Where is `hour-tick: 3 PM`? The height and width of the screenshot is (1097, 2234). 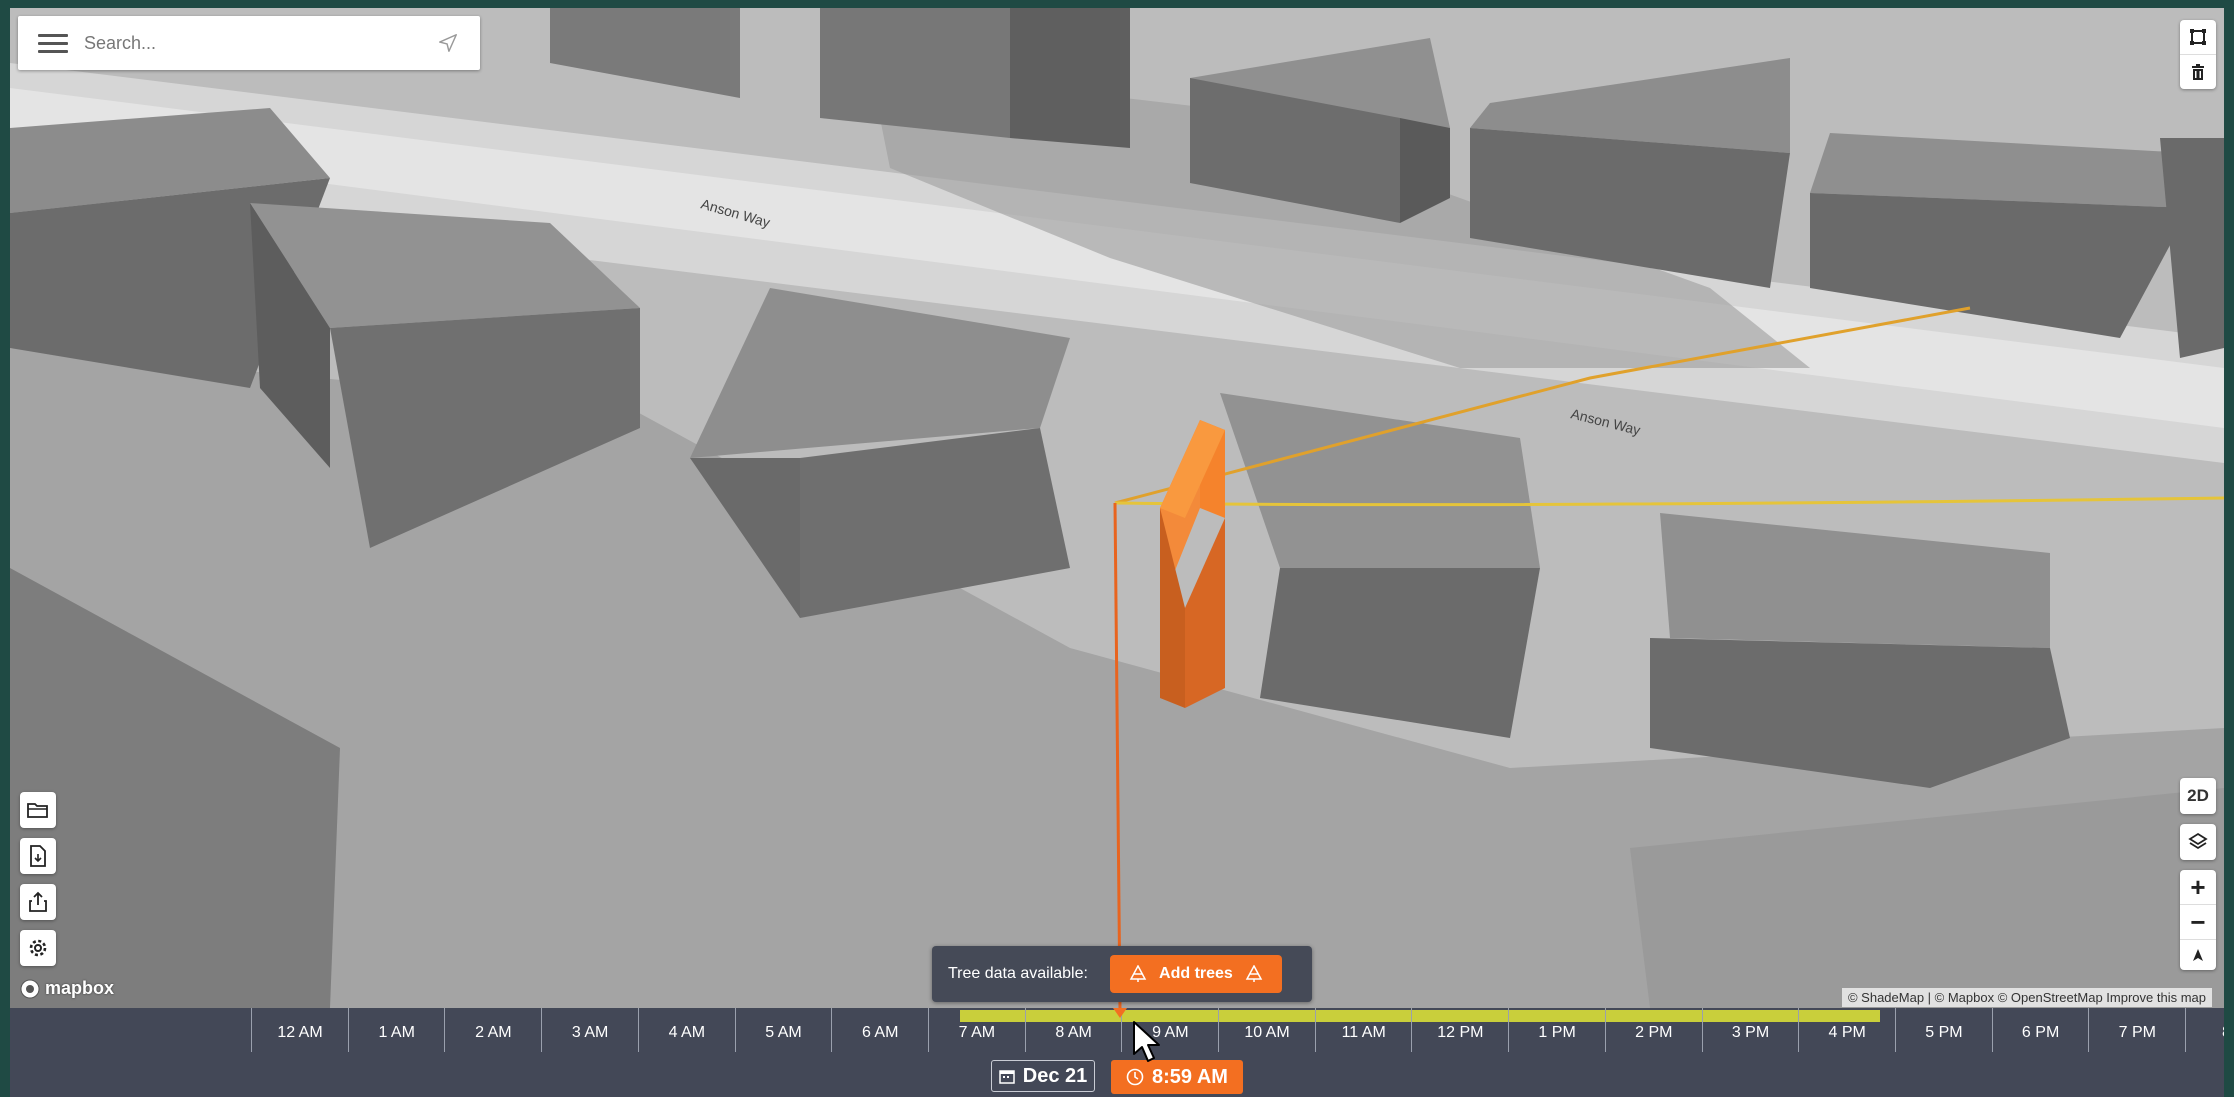 hour-tick: 3 PM is located at coordinates (1750, 1030).